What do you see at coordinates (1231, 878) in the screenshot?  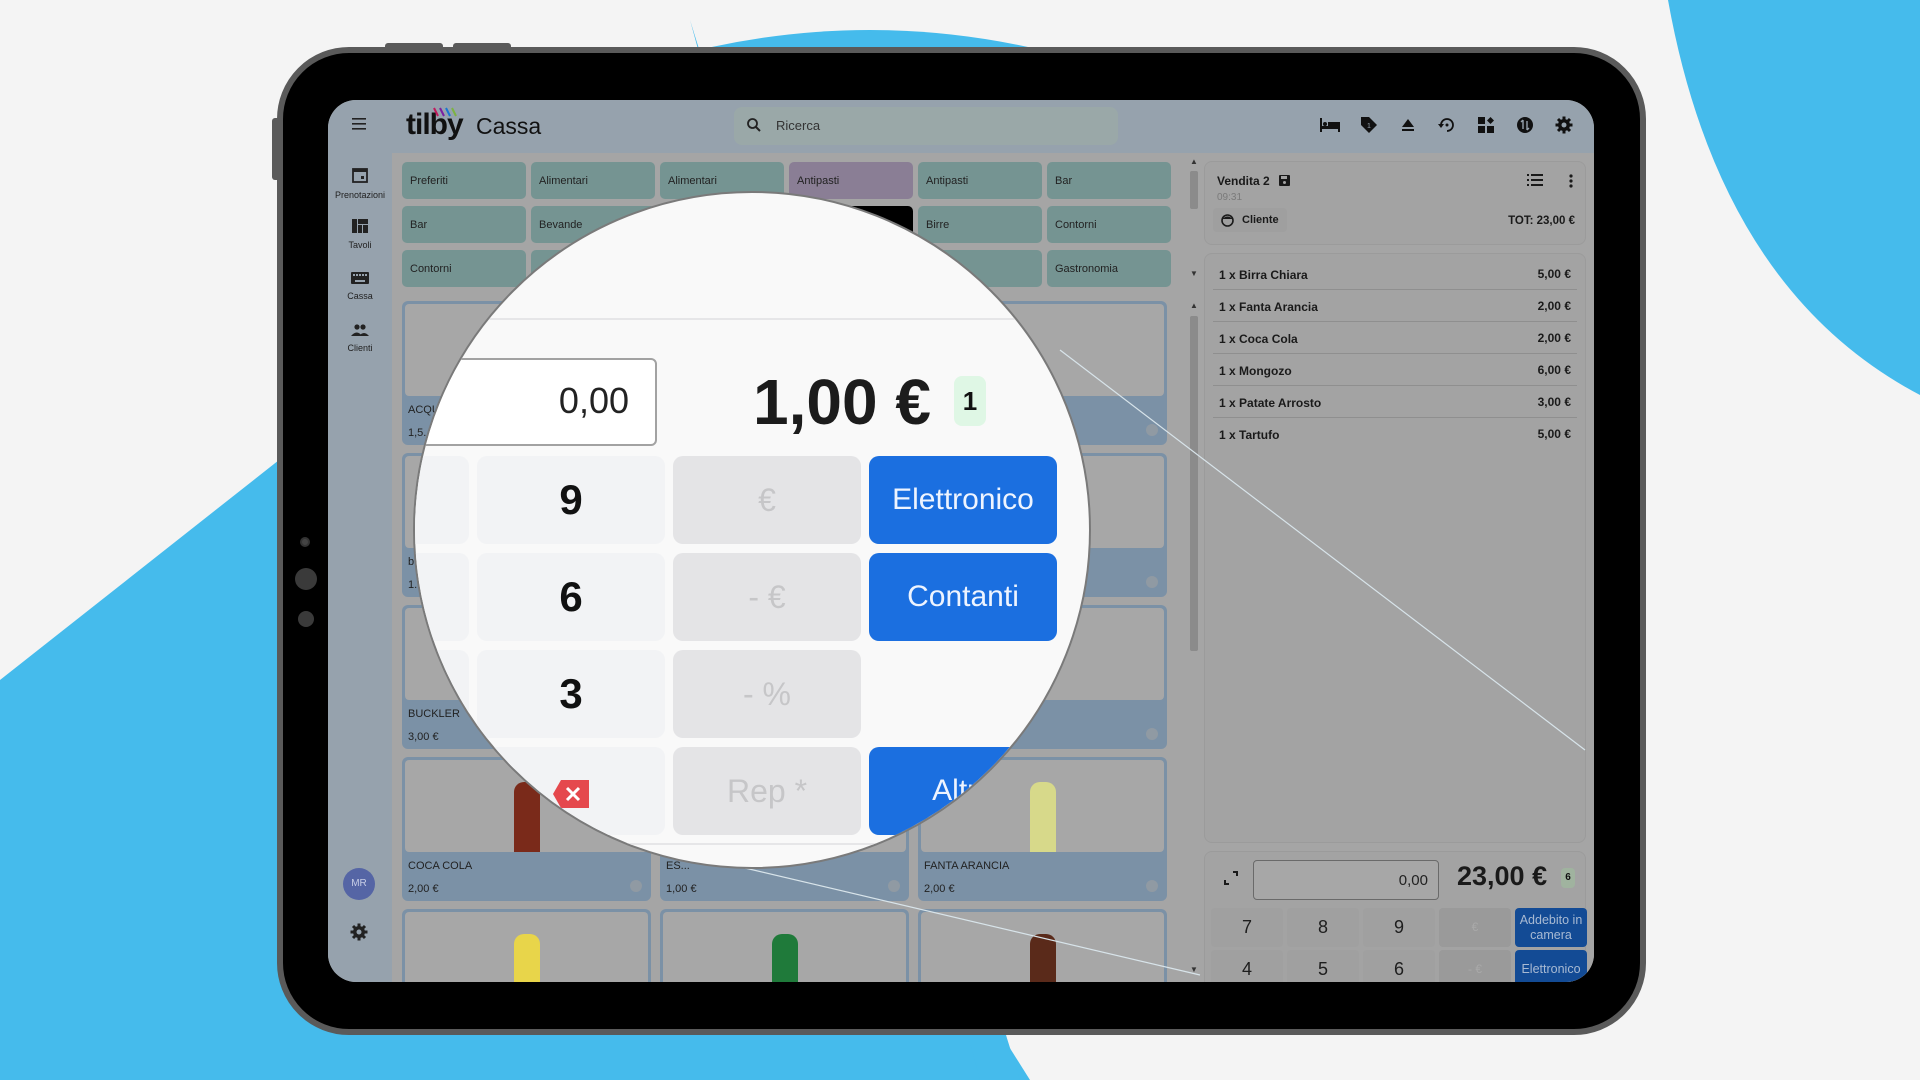 I see `expand-icon` at bounding box center [1231, 878].